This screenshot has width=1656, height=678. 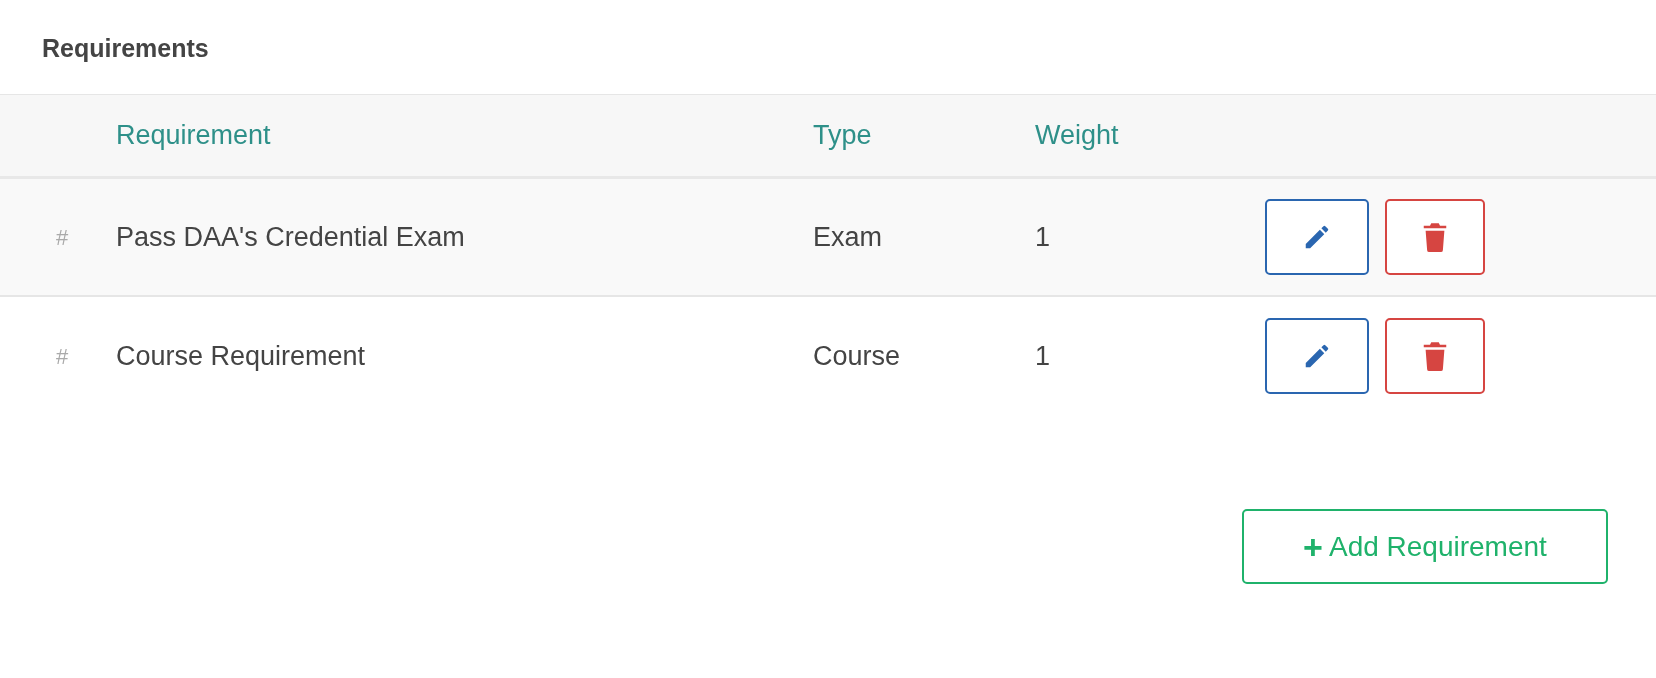 What do you see at coordinates (857, 355) in the screenshot?
I see `table-cell: Course` at bounding box center [857, 355].